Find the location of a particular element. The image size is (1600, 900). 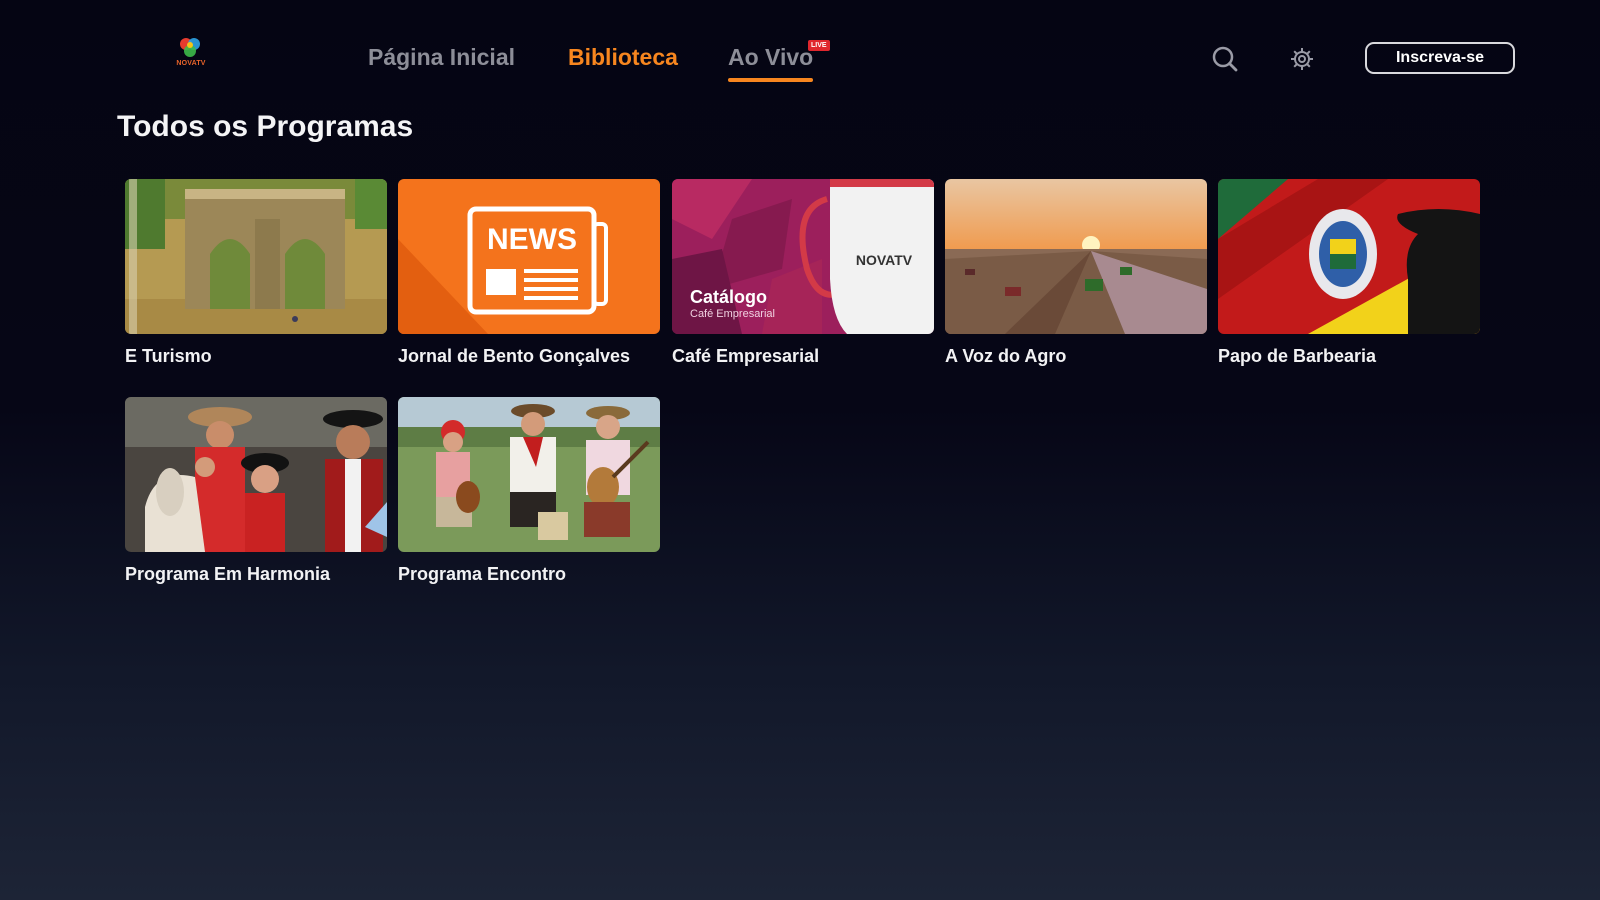

news-newspaper-image: NEWS is located at coordinates (529, 256).